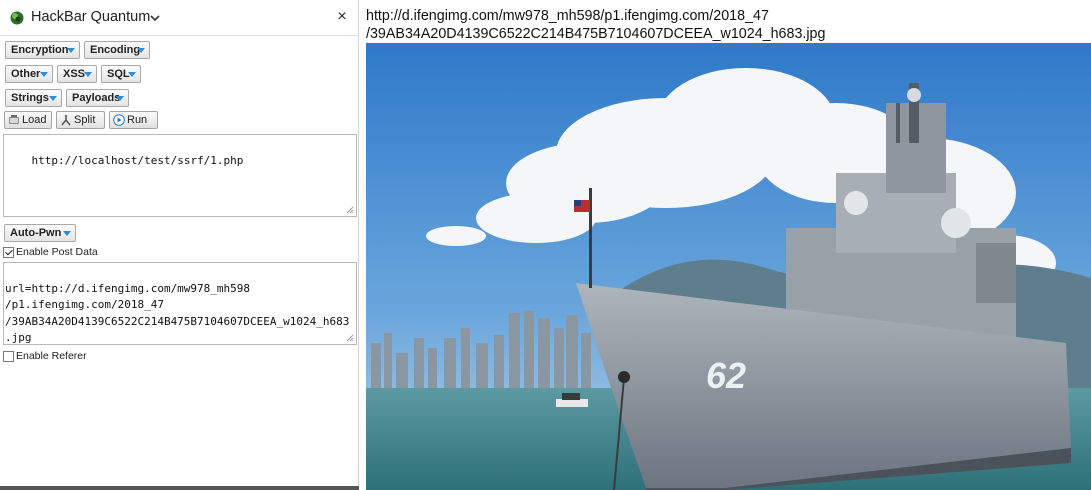  What do you see at coordinates (90, 17) in the screenshot?
I see `sidebar-title: HackBar Quantum` at bounding box center [90, 17].